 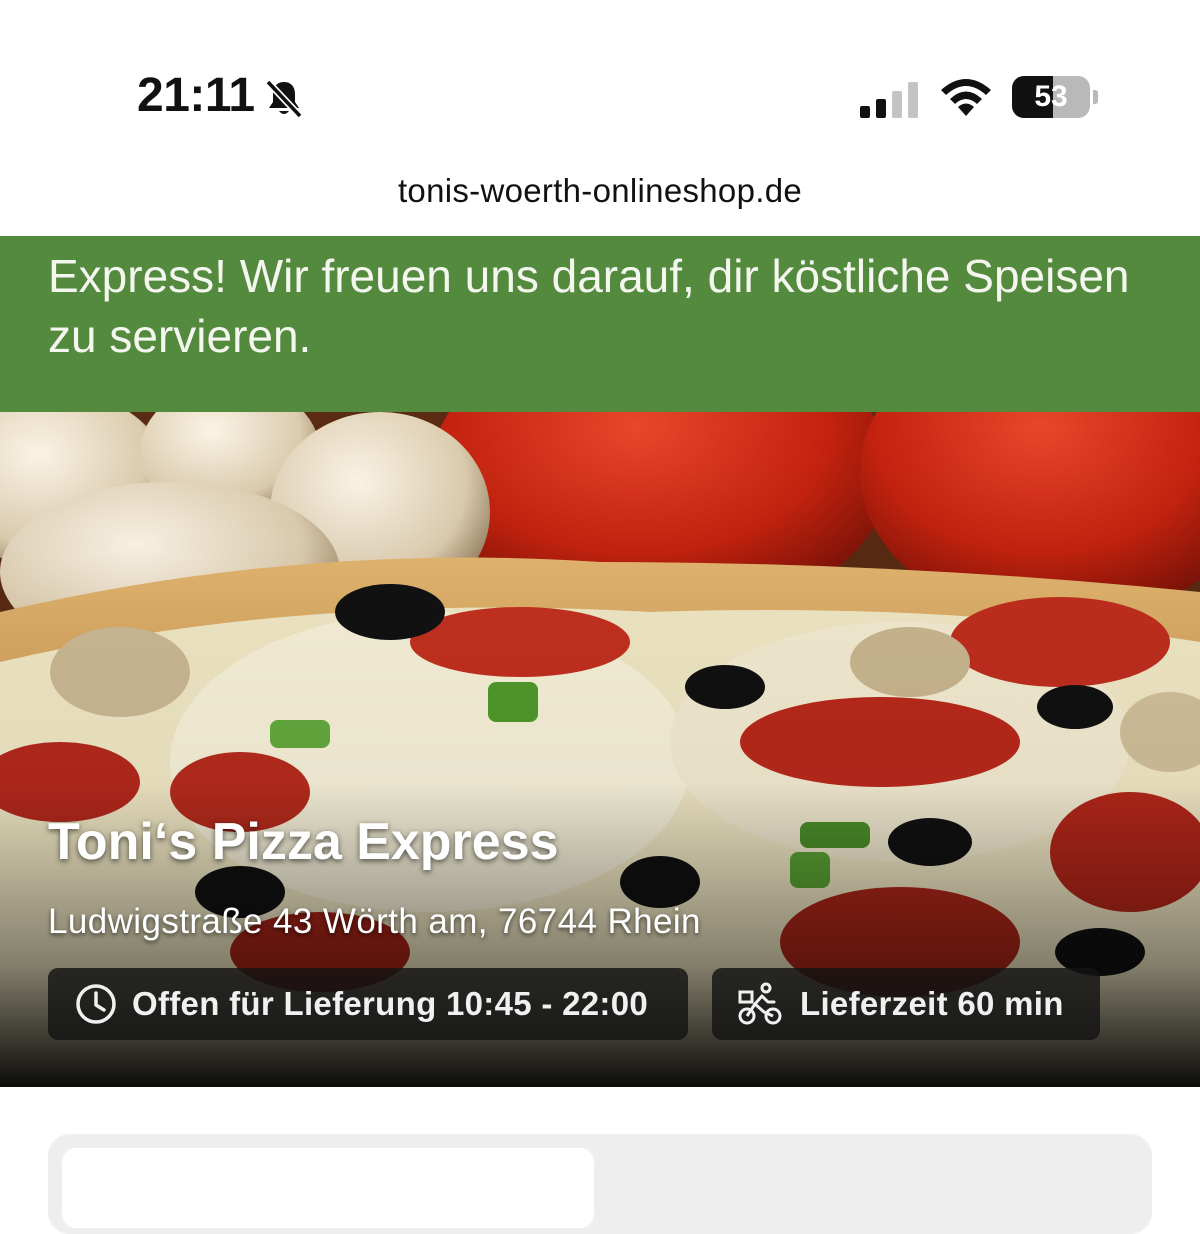 I want to click on address-bar-url: tonis-woerth-onlineshop.de, so click(x=600, y=191).